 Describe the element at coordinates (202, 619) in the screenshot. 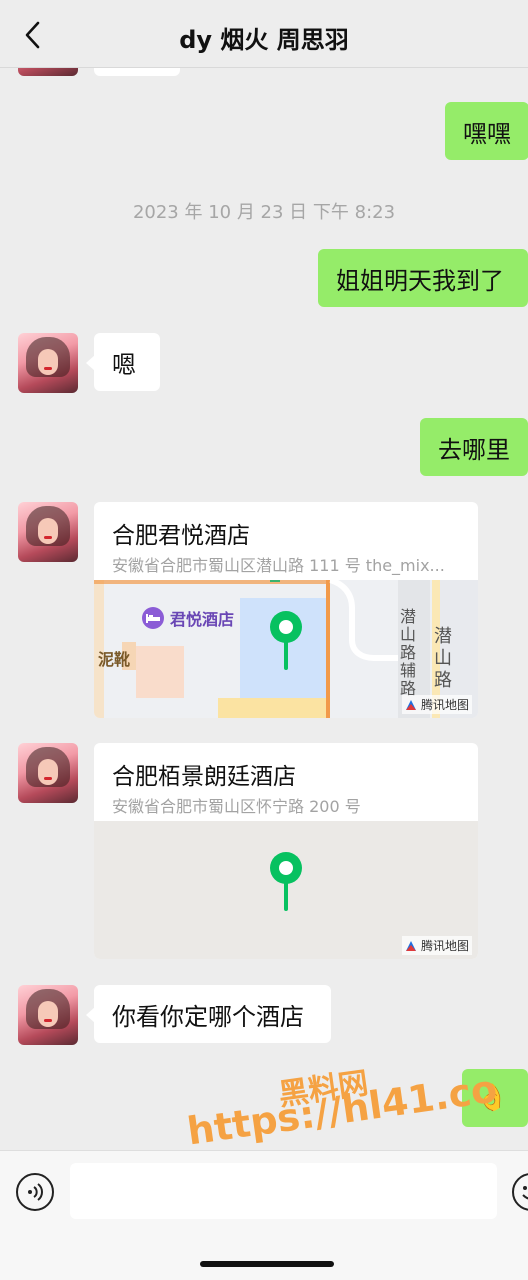

I see `poi-label: 君悦酒店` at that location.